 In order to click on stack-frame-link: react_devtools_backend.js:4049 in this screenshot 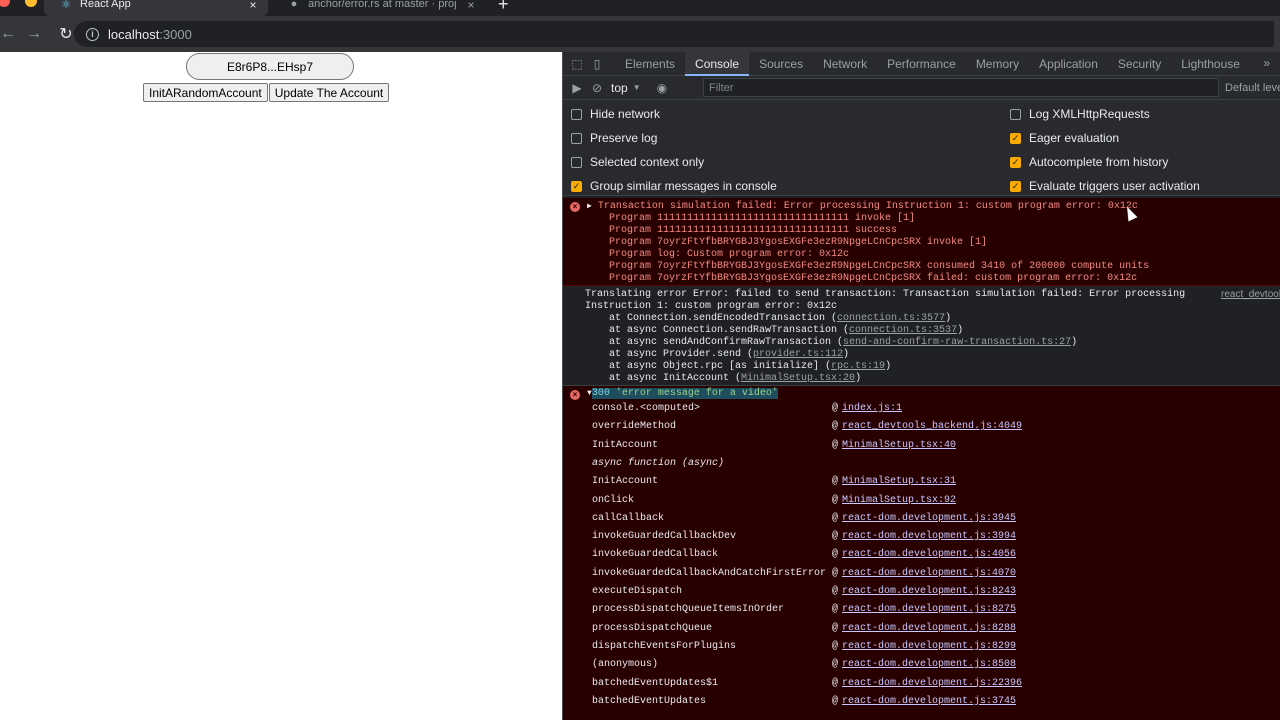, I will do `click(932, 427)`.